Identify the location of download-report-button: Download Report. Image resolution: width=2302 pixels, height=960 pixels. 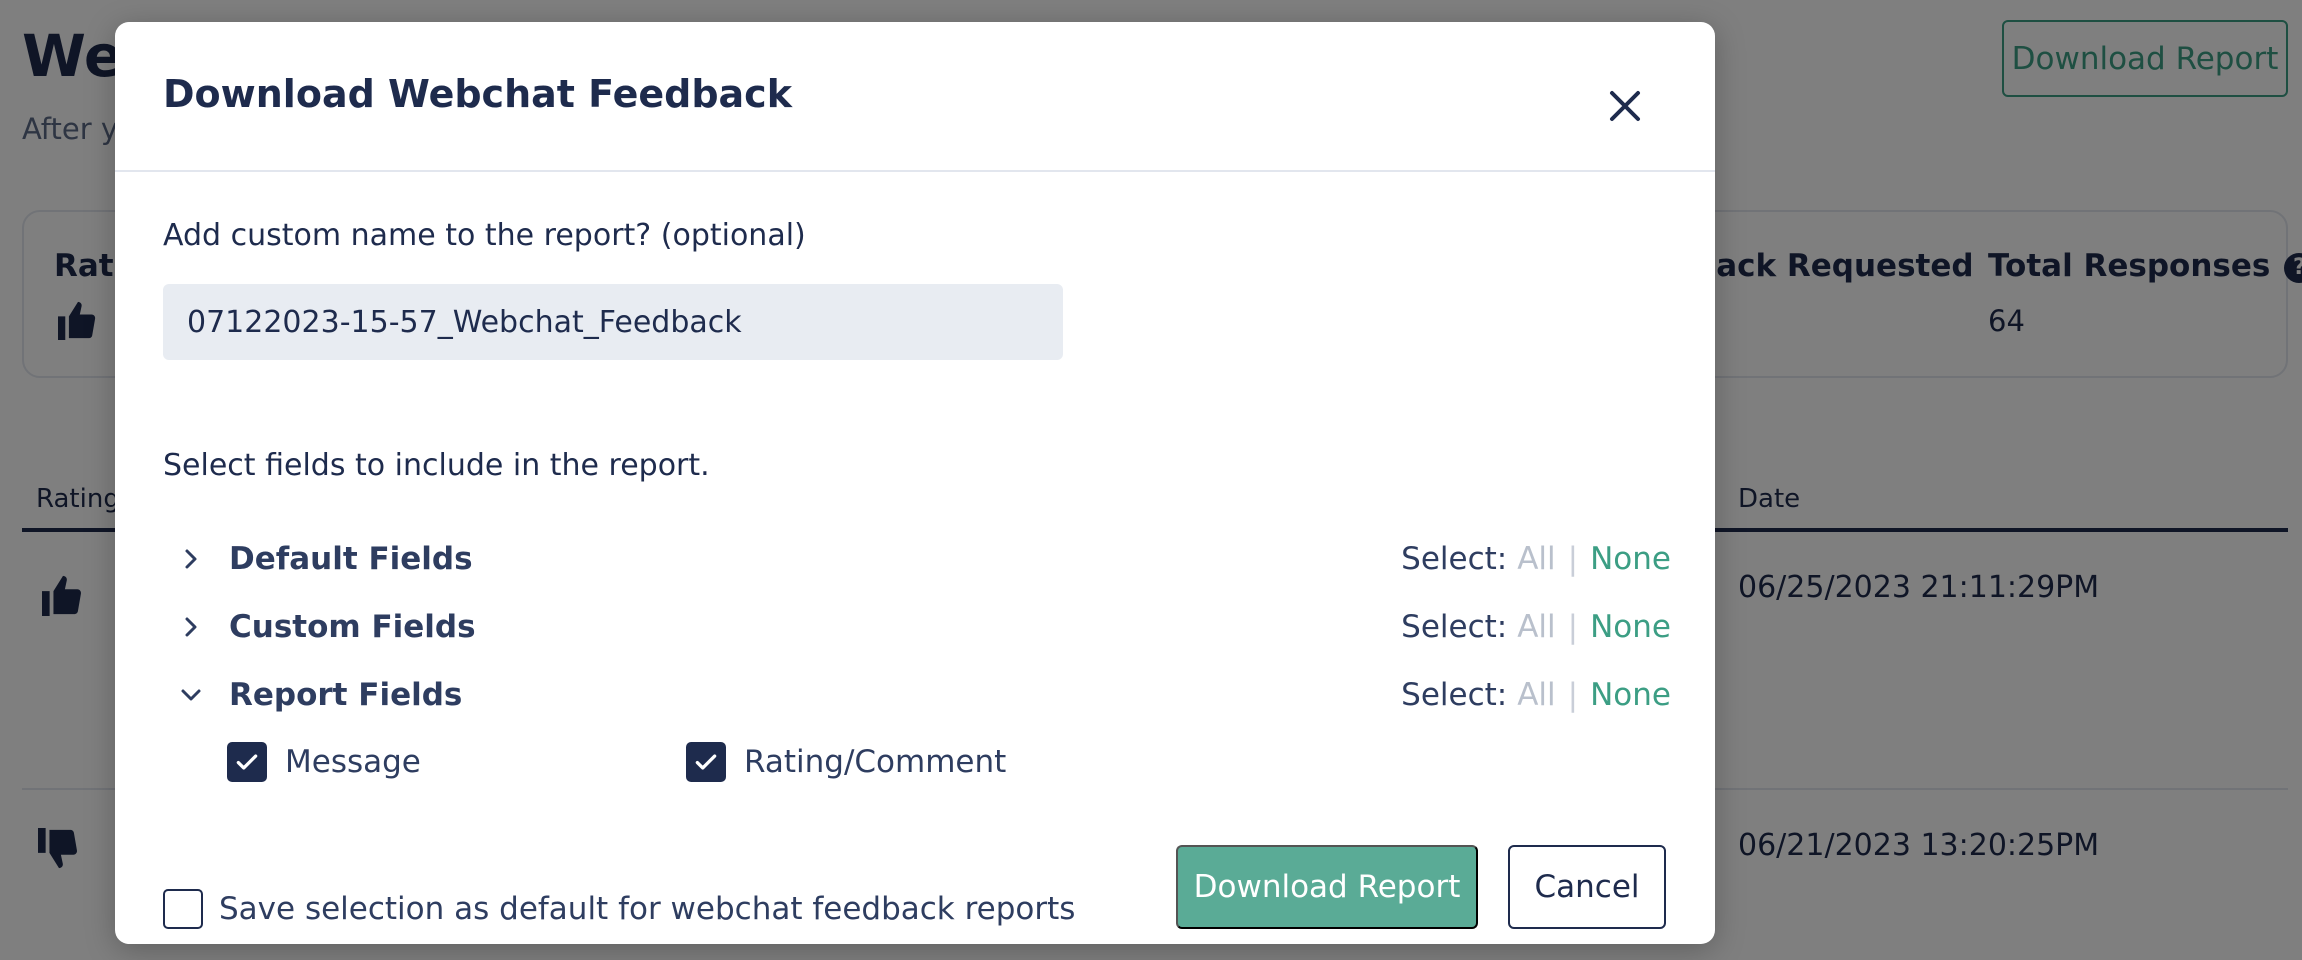
(1327, 887).